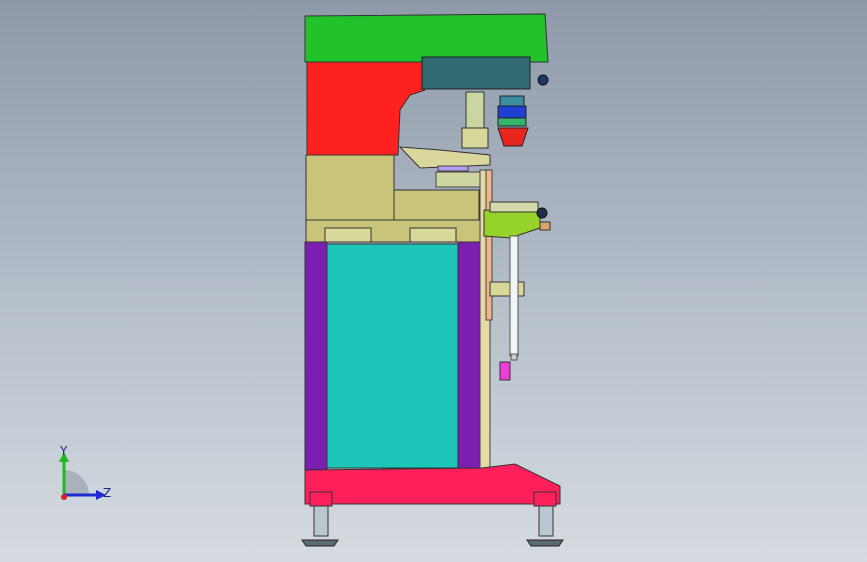 Image resolution: width=867 pixels, height=562 pixels. I want to click on pad-mount, so click(512, 101).